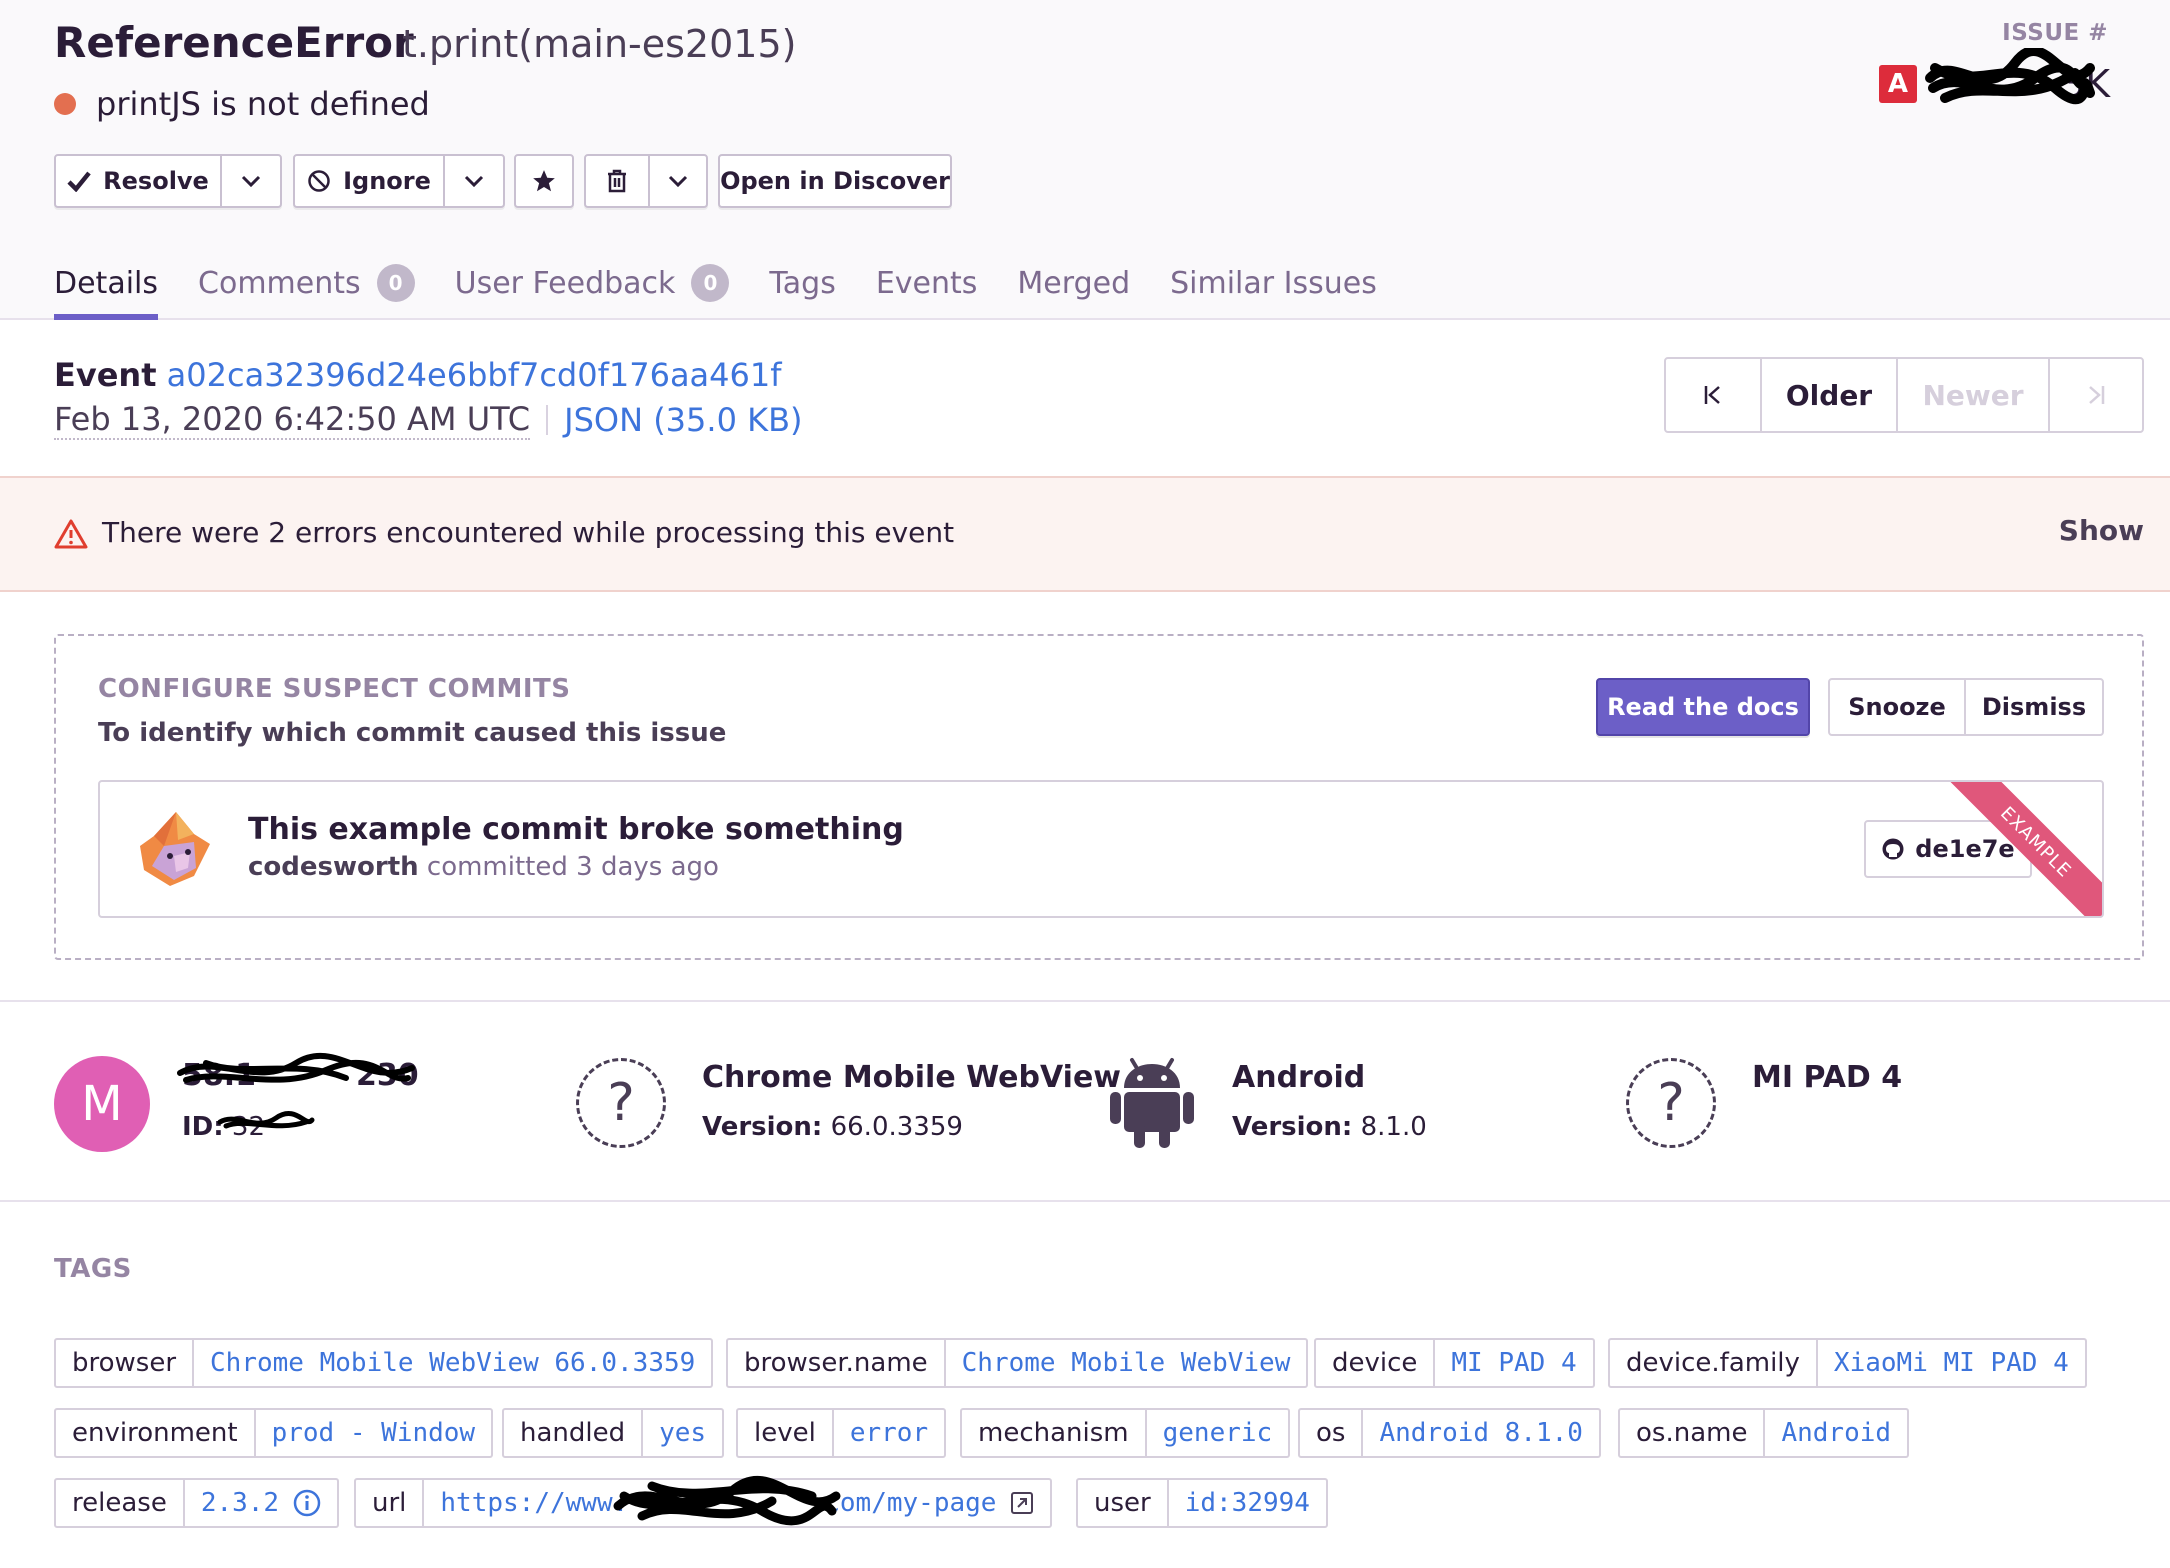 The image size is (2170, 1568). What do you see at coordinates (1073, 283) in the screenshot?
I see `tab-merged: Merged` at bounding box center [1073, 283].